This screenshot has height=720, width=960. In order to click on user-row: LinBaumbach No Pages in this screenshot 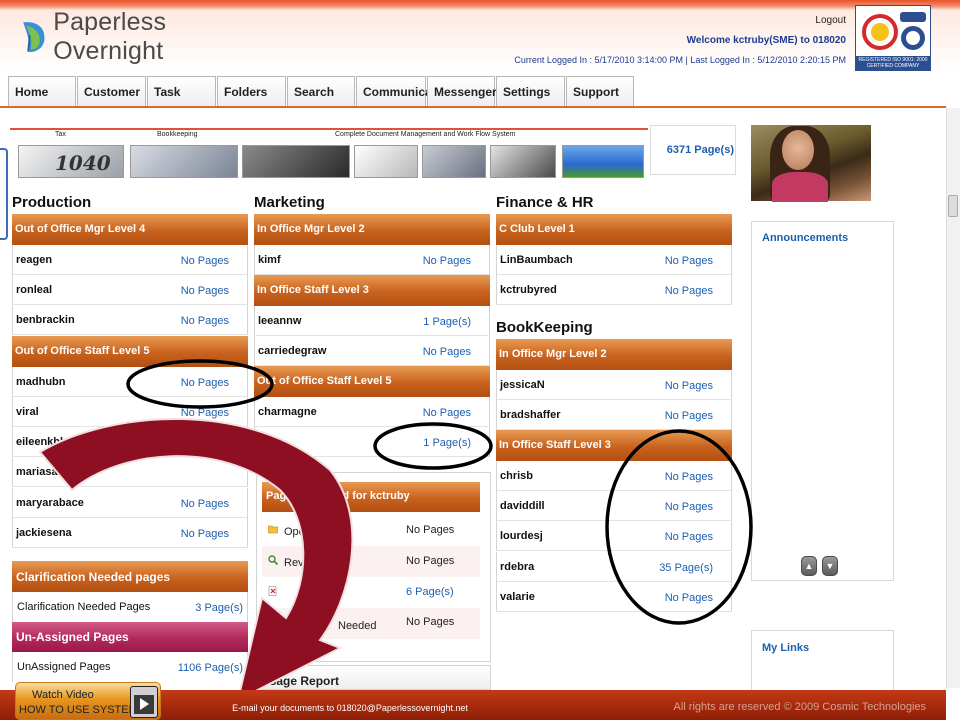, I will do `click(614, 260)`.